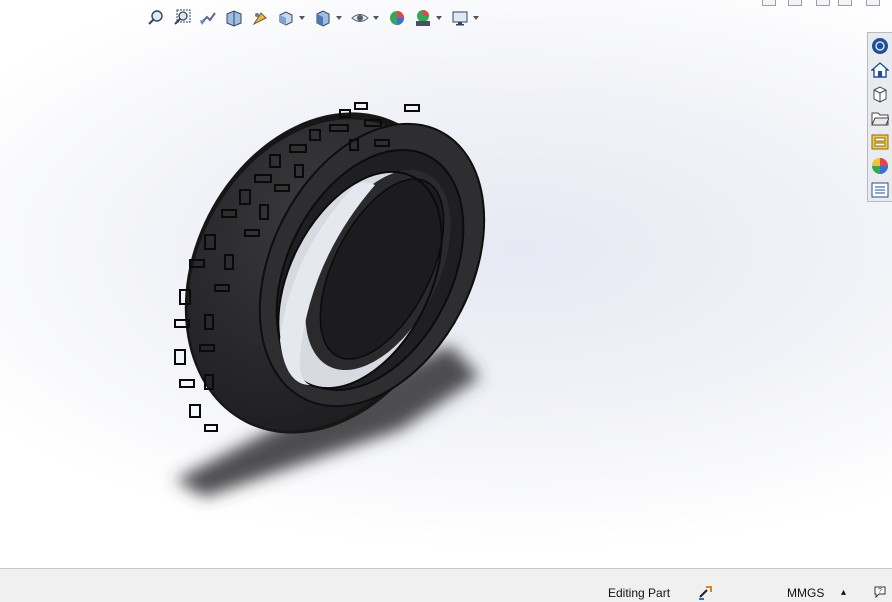 The width and height of the screenshot is (892, 602). Describe the element at coordinates (769, 3) in the screenshot. I see `minimize-button` at that location.